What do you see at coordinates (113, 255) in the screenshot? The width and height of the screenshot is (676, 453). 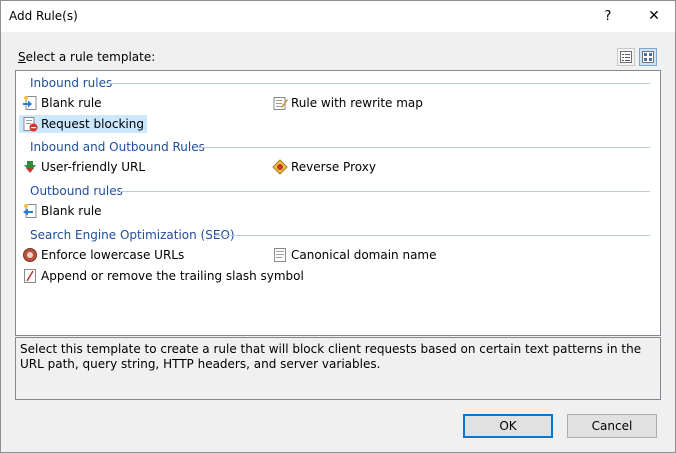 I see `template-label: Enforce lowercase URLs` at bounding box center [113, 255].